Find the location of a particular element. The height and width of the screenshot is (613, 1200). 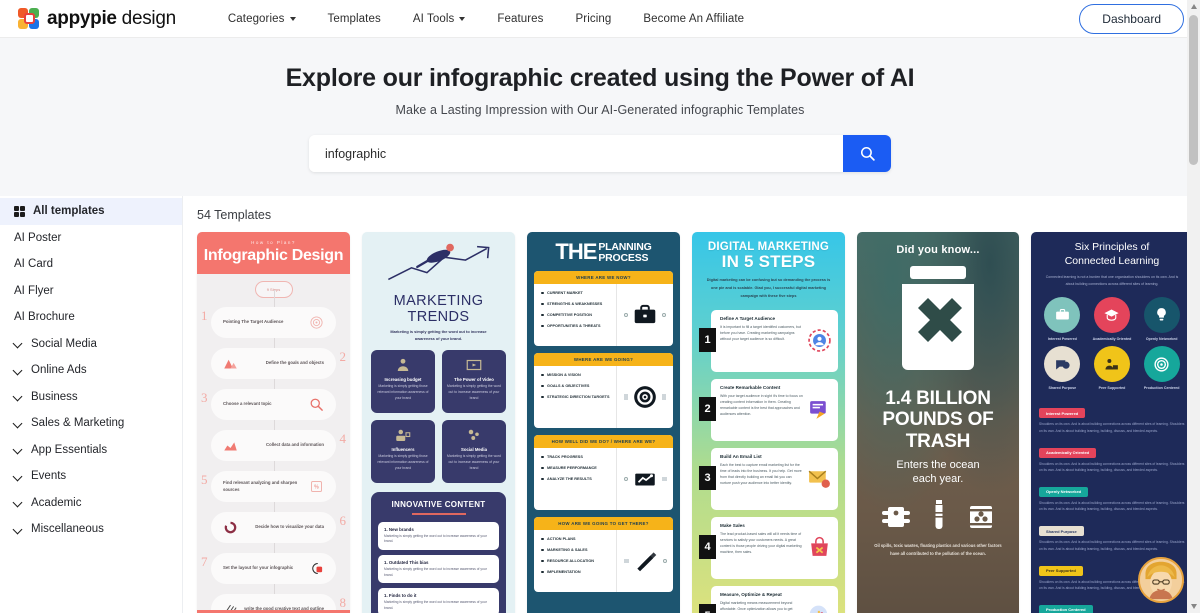

sidebar-item-events: Events is located at coordinates (91, 476).